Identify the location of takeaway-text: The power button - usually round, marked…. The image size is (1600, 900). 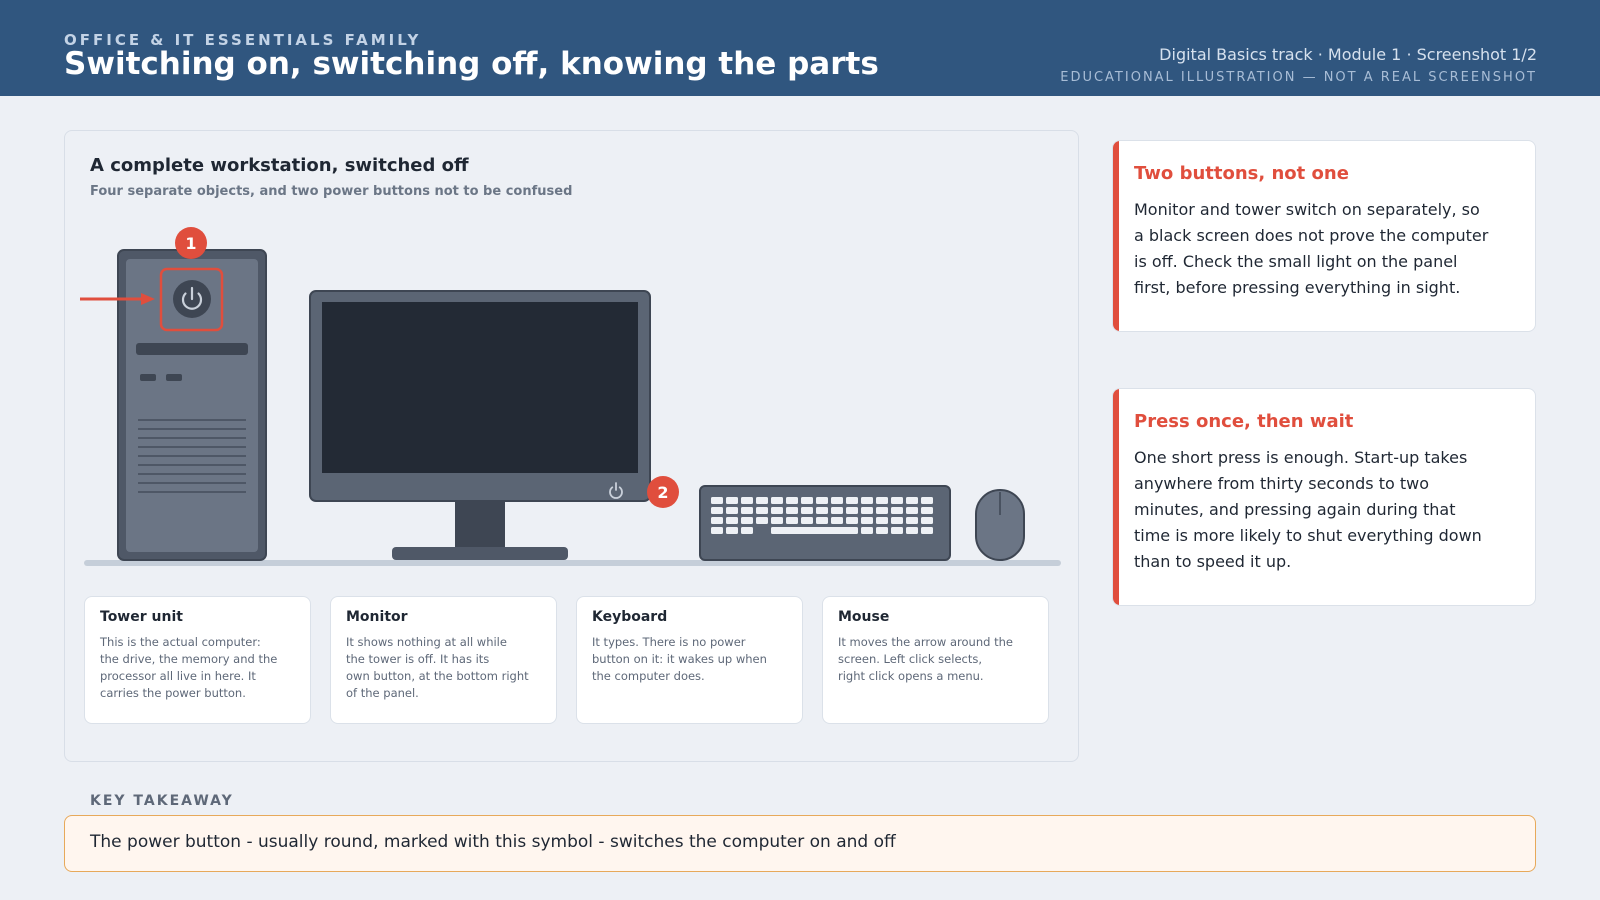
(493, 842).